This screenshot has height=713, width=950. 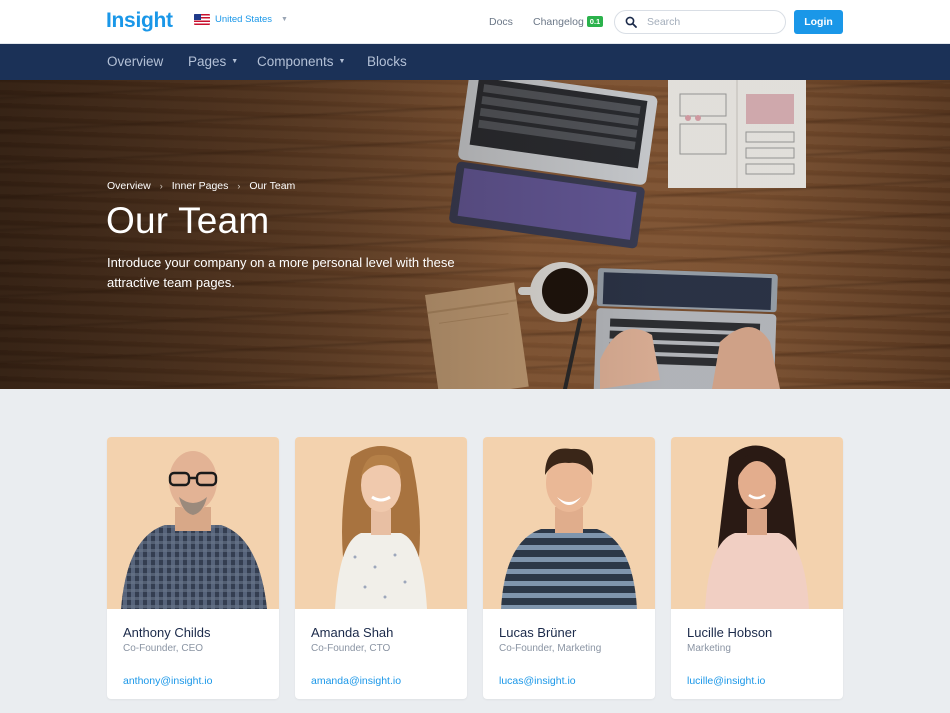 I want to click on main-nav: Overview Pages ▼ Components ▼ Blocks, so click(x=475, y=62).